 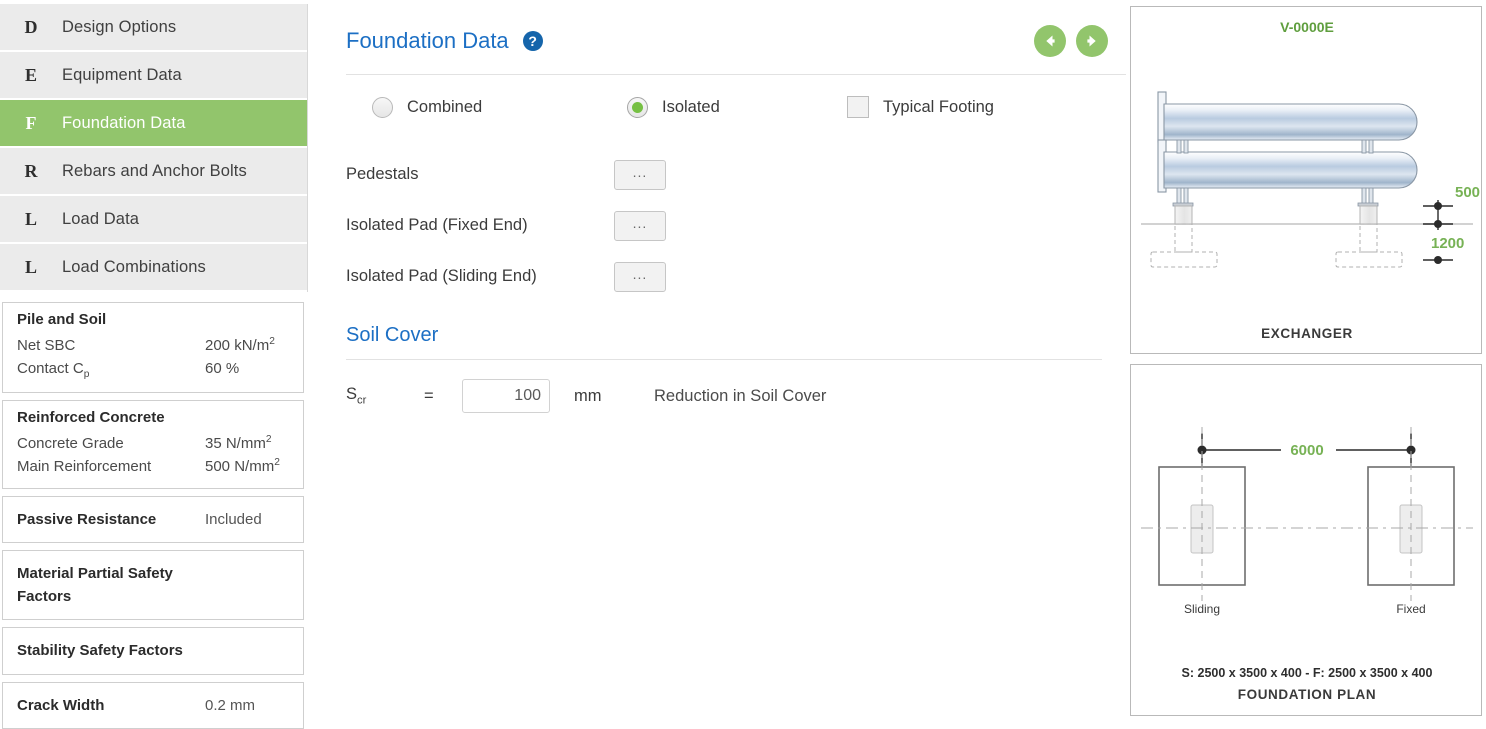 What do you see at coordinates (95, 585) in the screenshot?
I see `card-row-key: Material Partial Safety Factors` at bounding box center [95, 585].